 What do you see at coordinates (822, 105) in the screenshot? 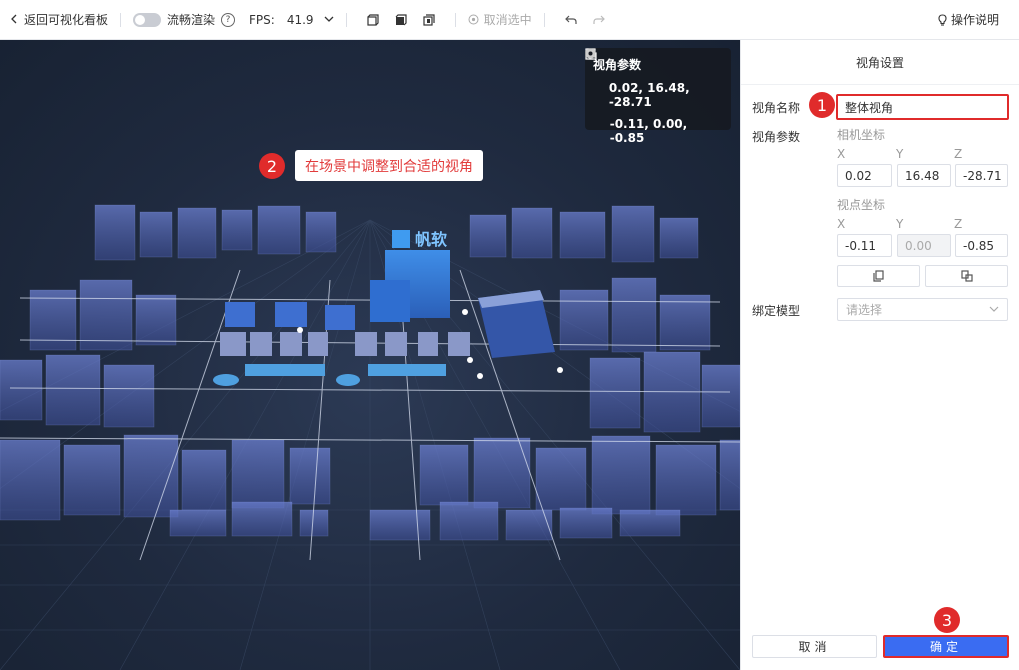
I see `step-badge-1: 1` at bounding box center [822, 105].